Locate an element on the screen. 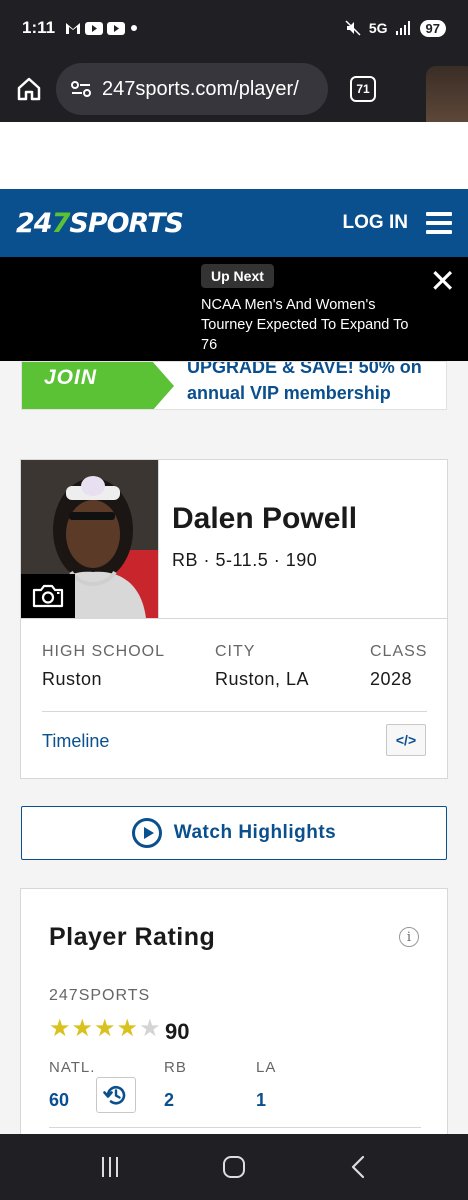  camera-icon is located at coordinates (48, 596).